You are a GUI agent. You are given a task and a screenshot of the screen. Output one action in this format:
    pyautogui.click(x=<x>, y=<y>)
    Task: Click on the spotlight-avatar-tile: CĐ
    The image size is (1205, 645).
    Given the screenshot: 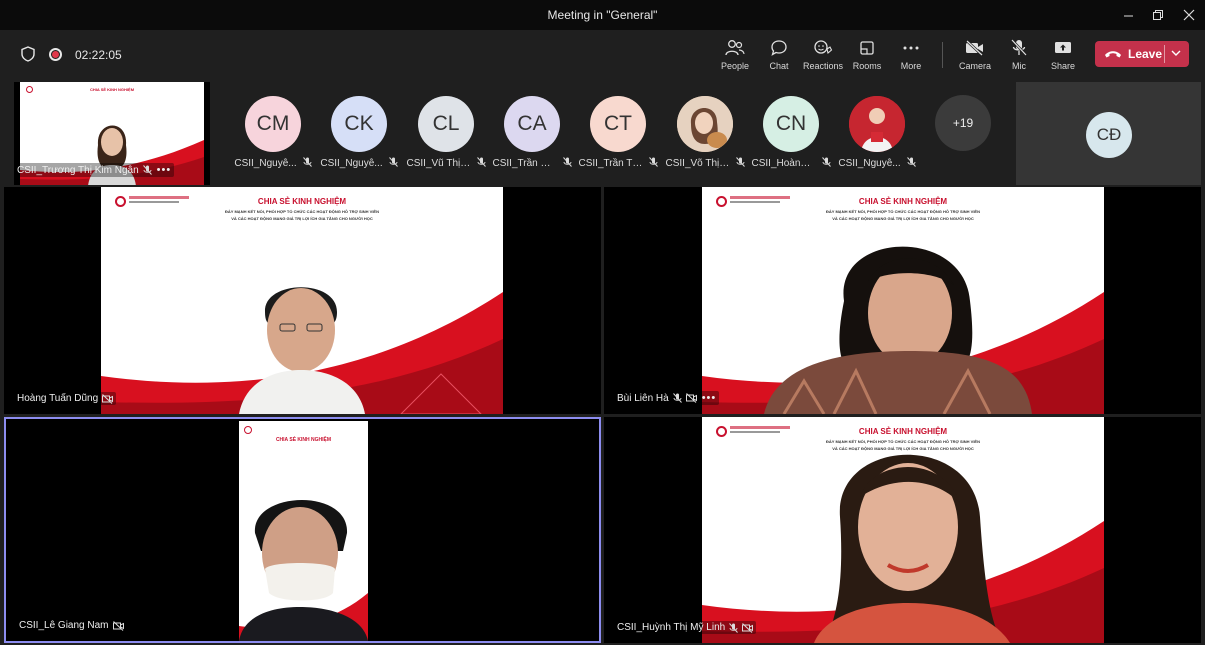 What is the action you would take?
    pyautogui.click(x=1108, y=133)
    